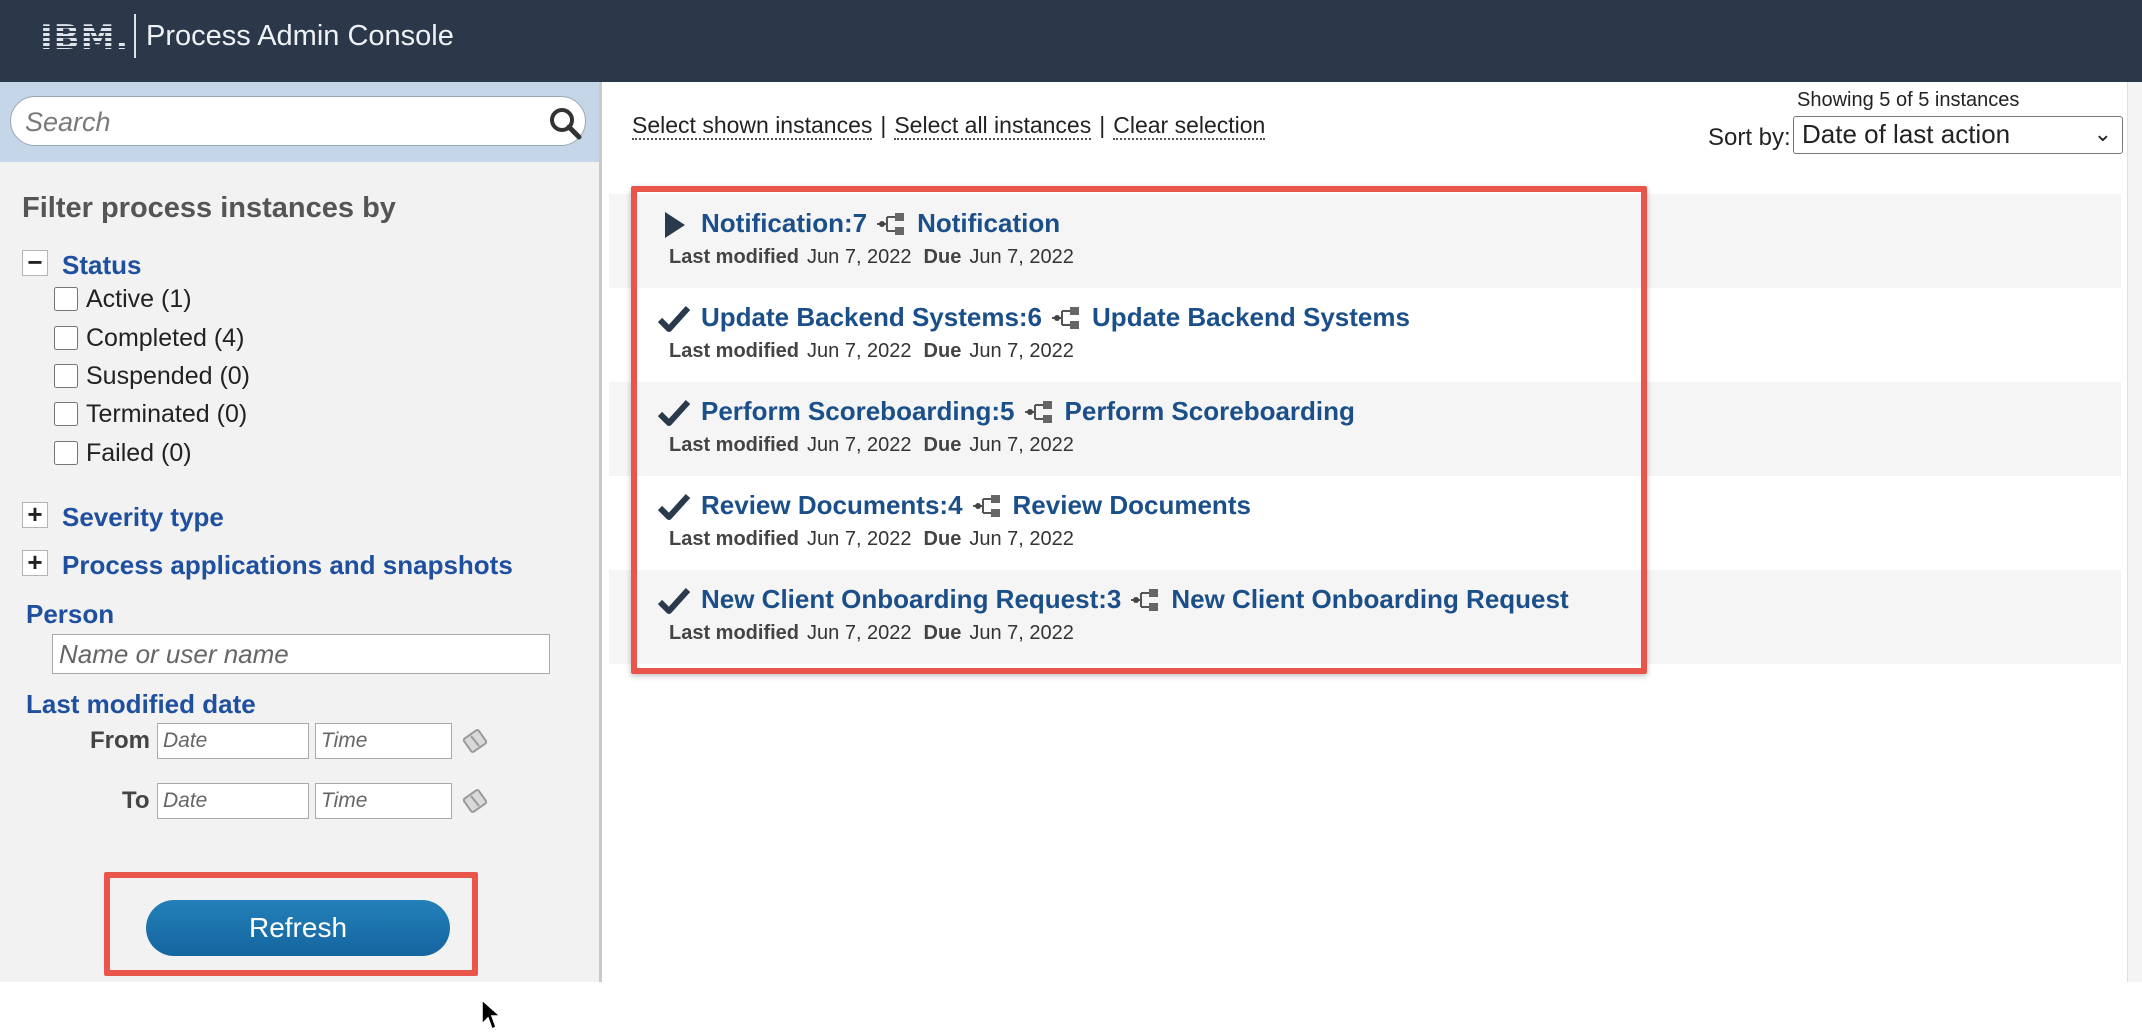  Describe the element at coordinates (66, 376) in the screenshot. I see `suspended-checkbox` at that location.